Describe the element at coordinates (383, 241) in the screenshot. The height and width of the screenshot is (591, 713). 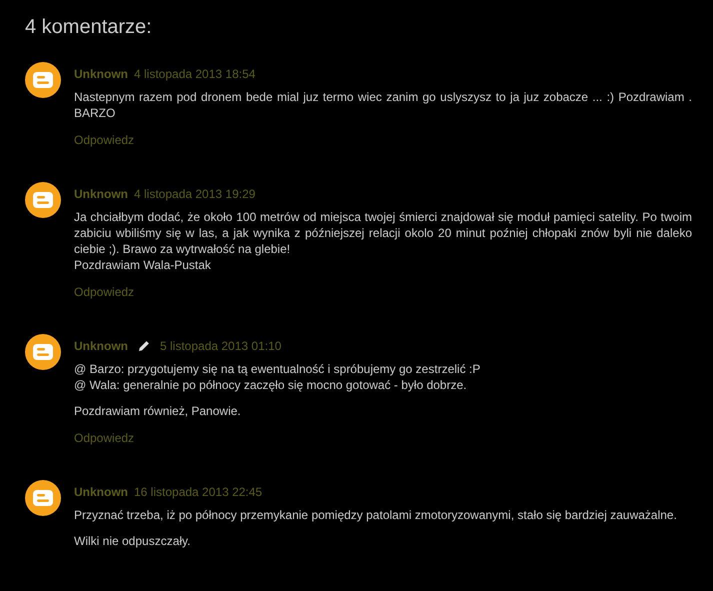
I see `comment-text: Ja chciałbym dodać, że około 100 metrów od miejsca twojej śmierci znajdował się moduł pamięci satelity. Po twoim zabiciu wbiliśmy się w las, a jak wynika z późniejszej relacji okolo 20 minut poźniej chłopaki znów byli nie daleko ciebie ;). Brawo za wytrwałość na glebie! Pozdrawiam Wala-Pustak` at that location.